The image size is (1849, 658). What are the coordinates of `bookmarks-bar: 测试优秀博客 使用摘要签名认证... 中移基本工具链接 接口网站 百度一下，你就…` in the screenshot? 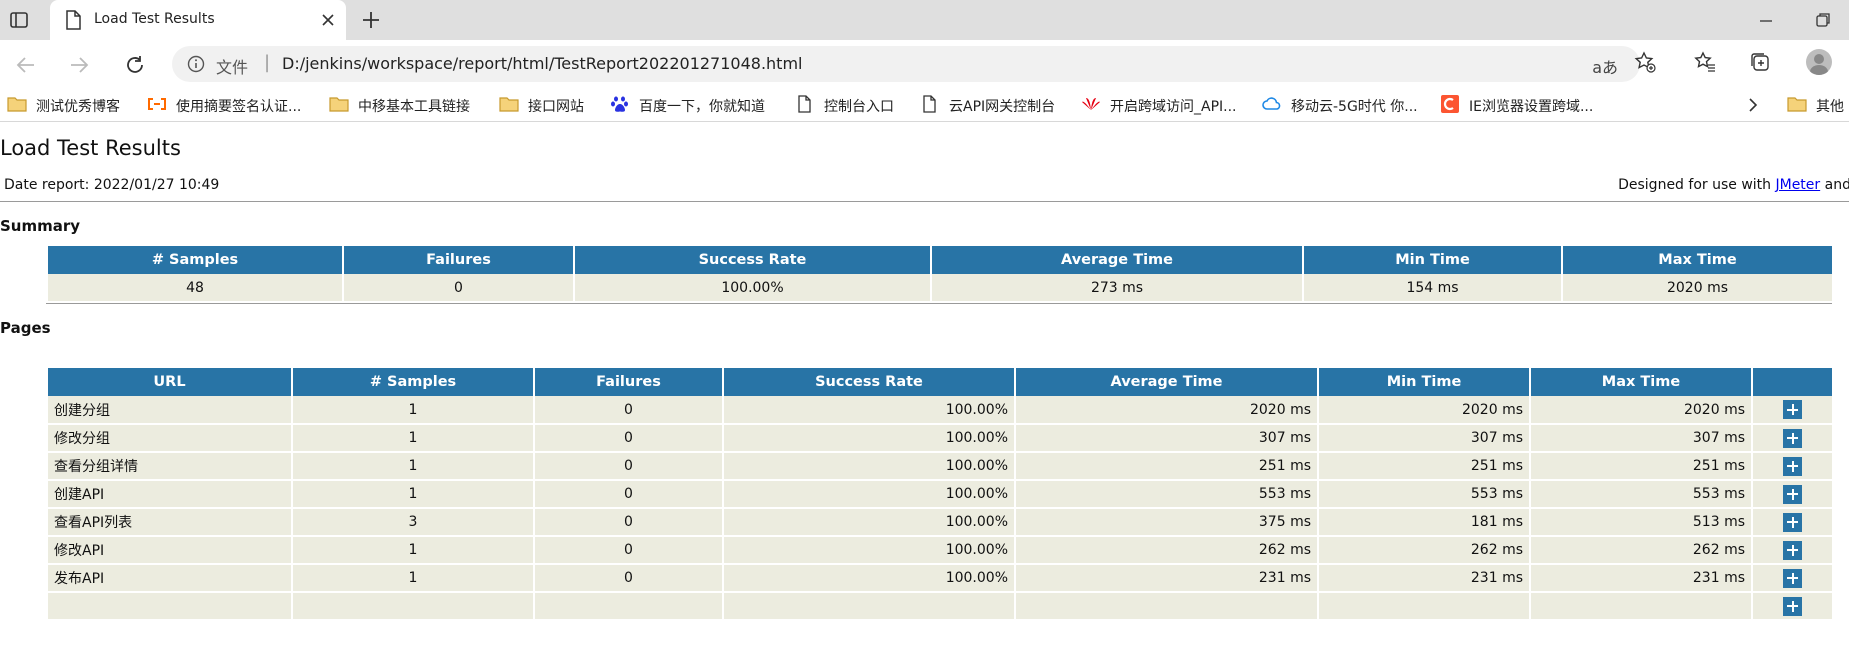 It's located at (924, 105).